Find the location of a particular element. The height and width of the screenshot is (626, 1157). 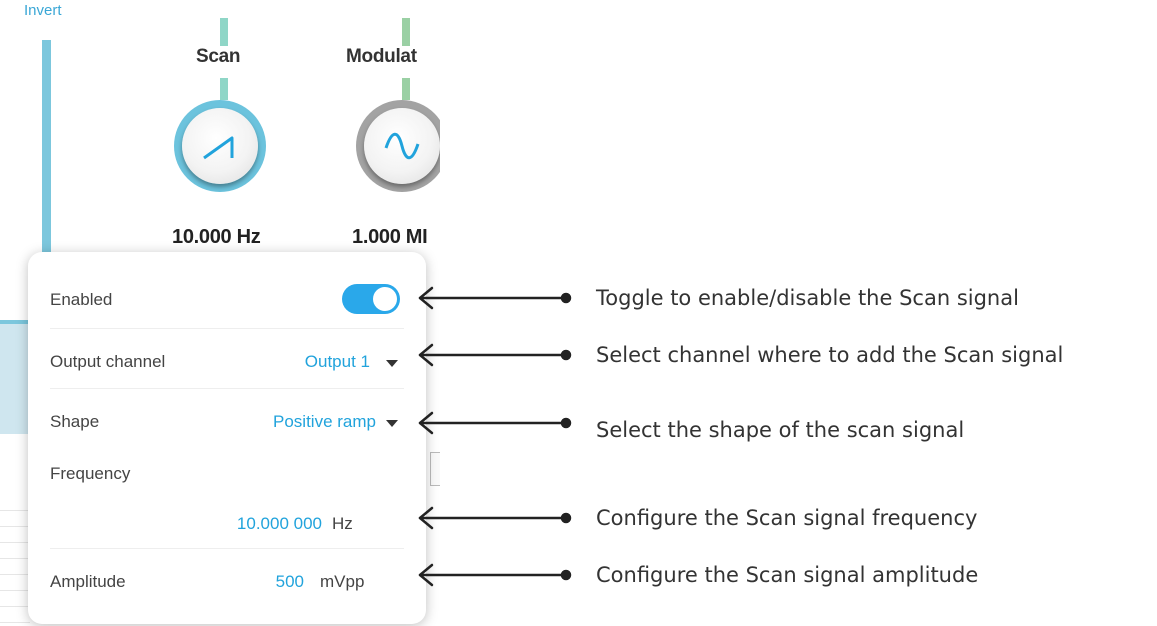

annotation-toggle: Toggle to enable/disable the Scan signal is located at coordinates (807, 298).